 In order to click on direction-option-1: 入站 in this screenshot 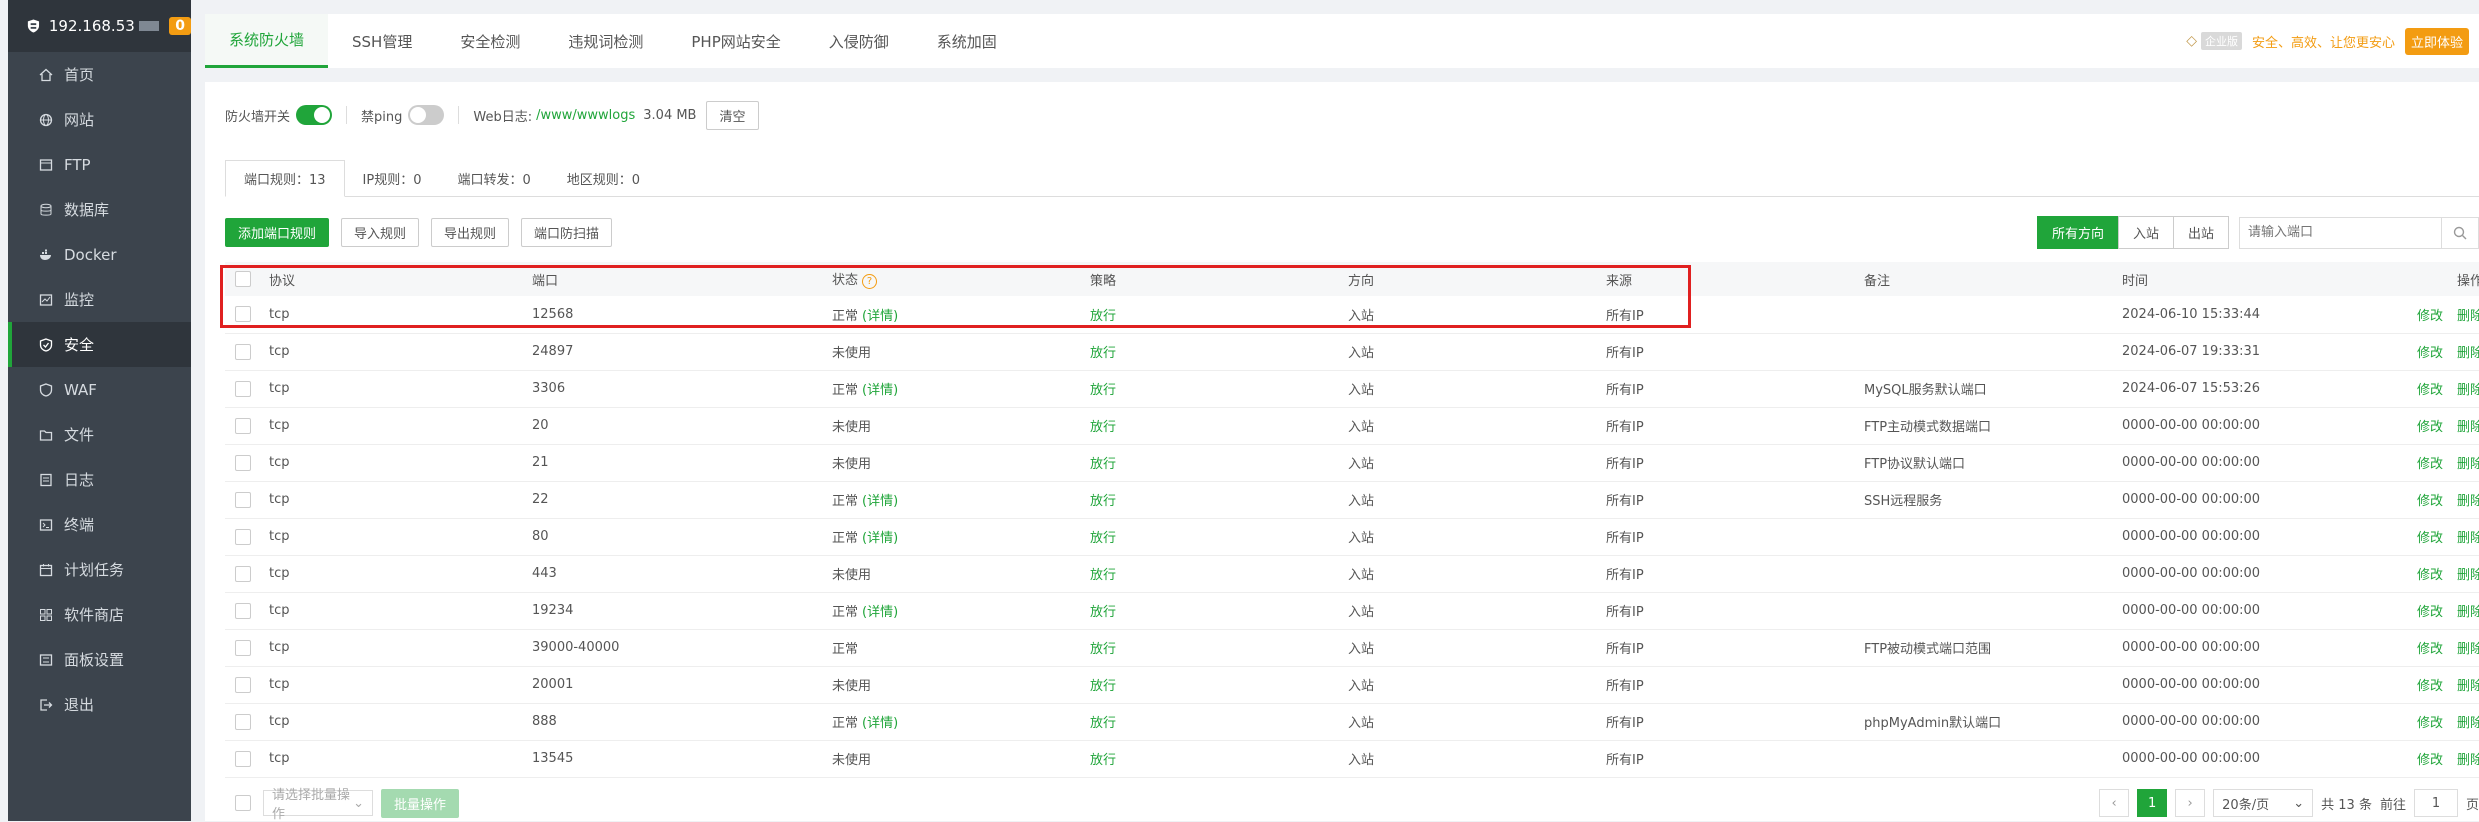, I will do `click(2145, 232)`.